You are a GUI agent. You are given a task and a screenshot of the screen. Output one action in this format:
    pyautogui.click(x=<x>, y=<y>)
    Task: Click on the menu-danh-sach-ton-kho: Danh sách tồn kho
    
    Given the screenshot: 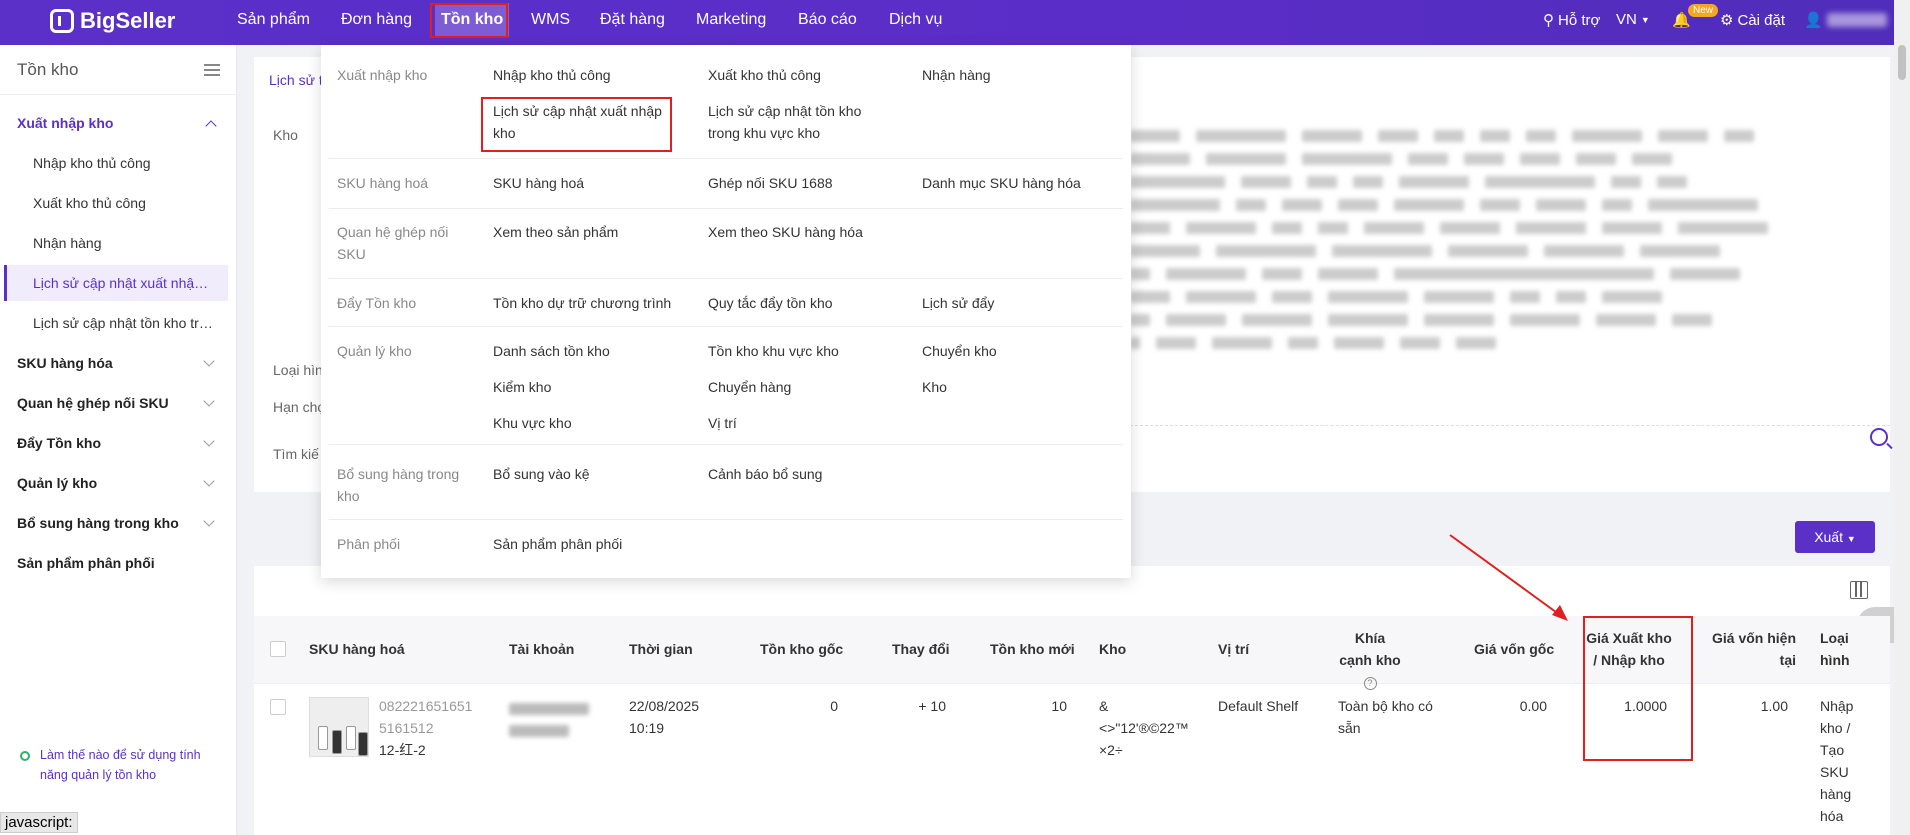 What is the action you would take?
    pyautogui.click(x=551, y=351)
    